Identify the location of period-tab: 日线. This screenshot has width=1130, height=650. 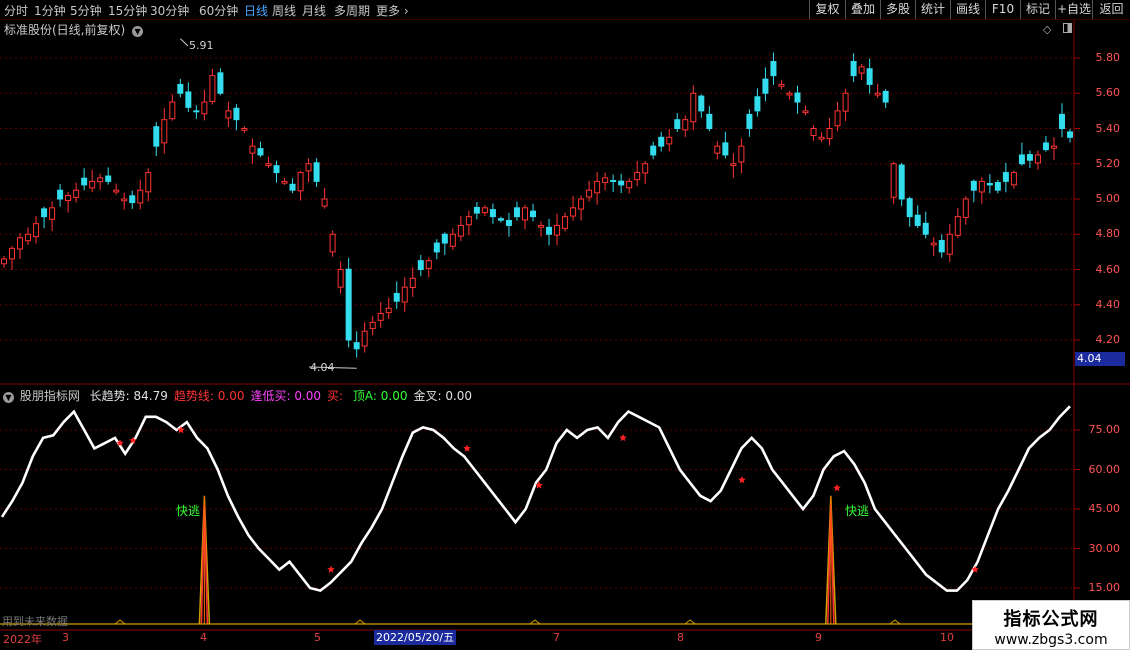
(256, 10).